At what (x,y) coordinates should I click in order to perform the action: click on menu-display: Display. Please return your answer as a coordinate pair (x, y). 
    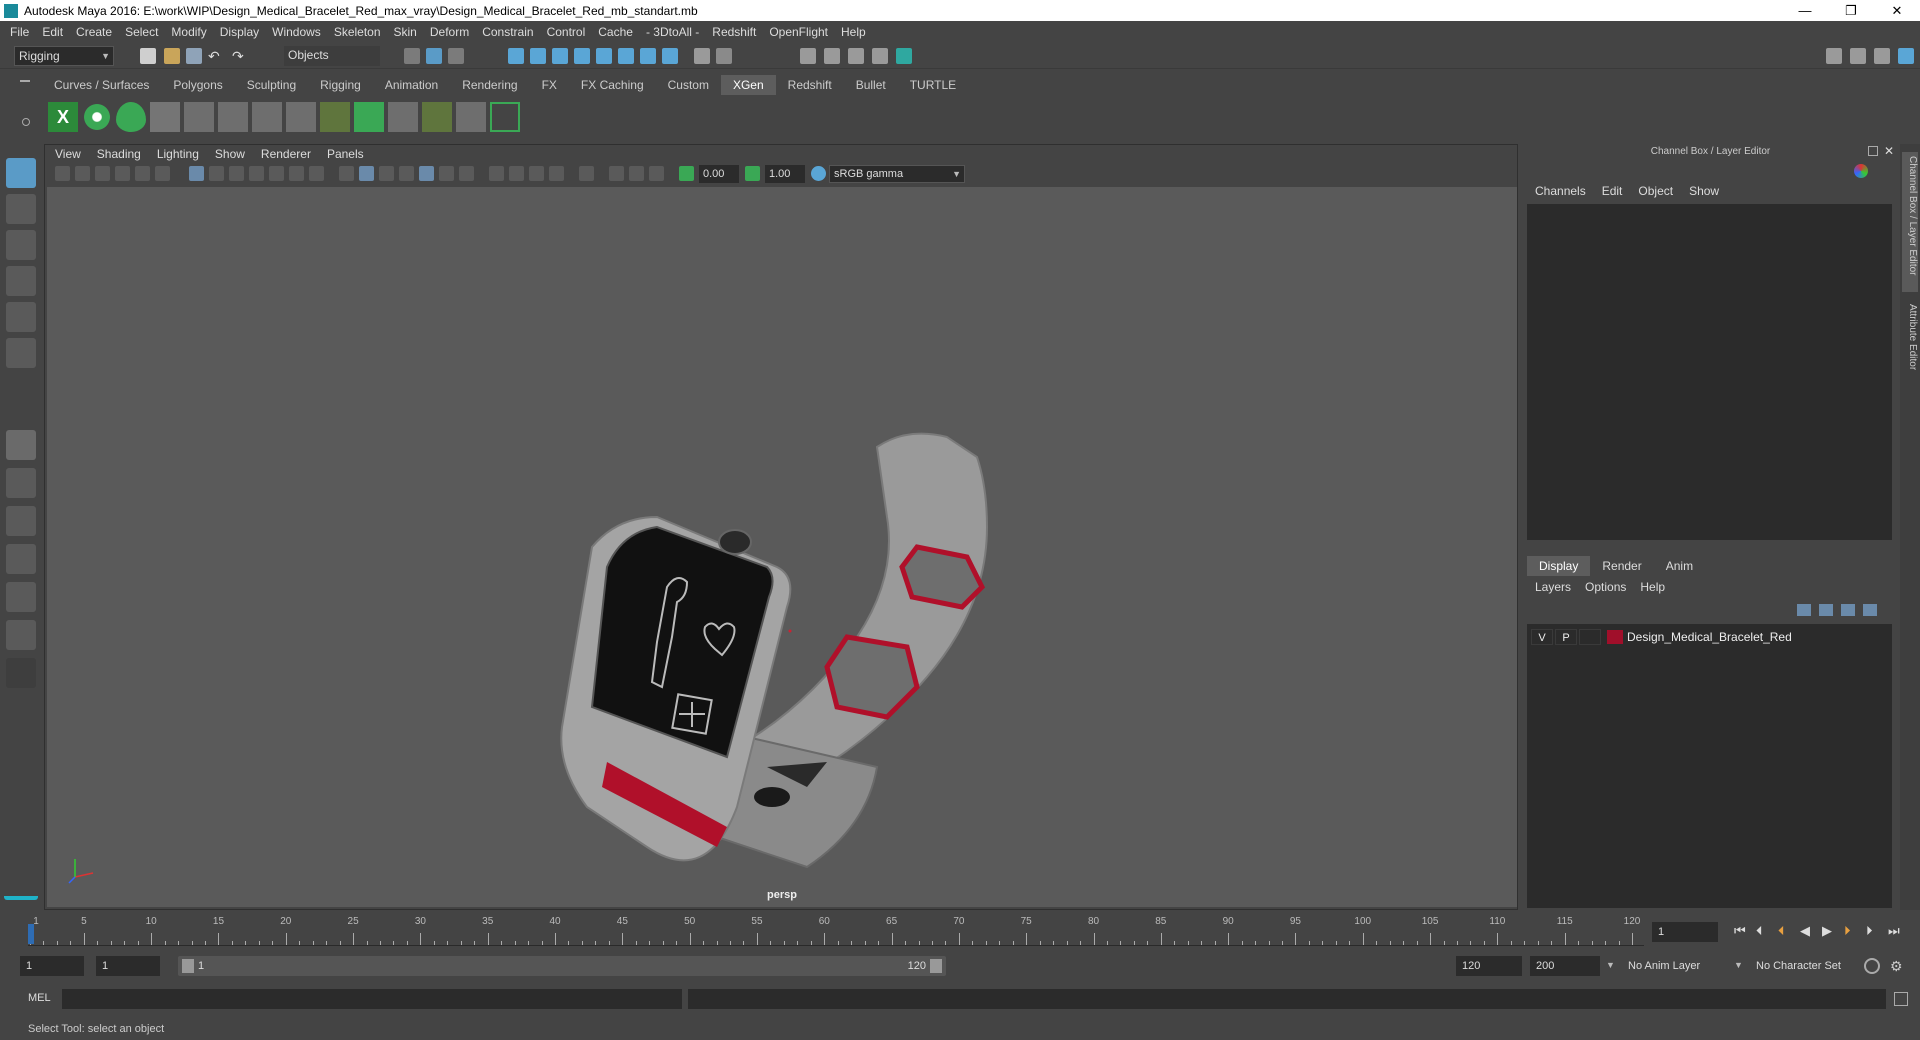
    Looking at the image, I should click on (239, 32).